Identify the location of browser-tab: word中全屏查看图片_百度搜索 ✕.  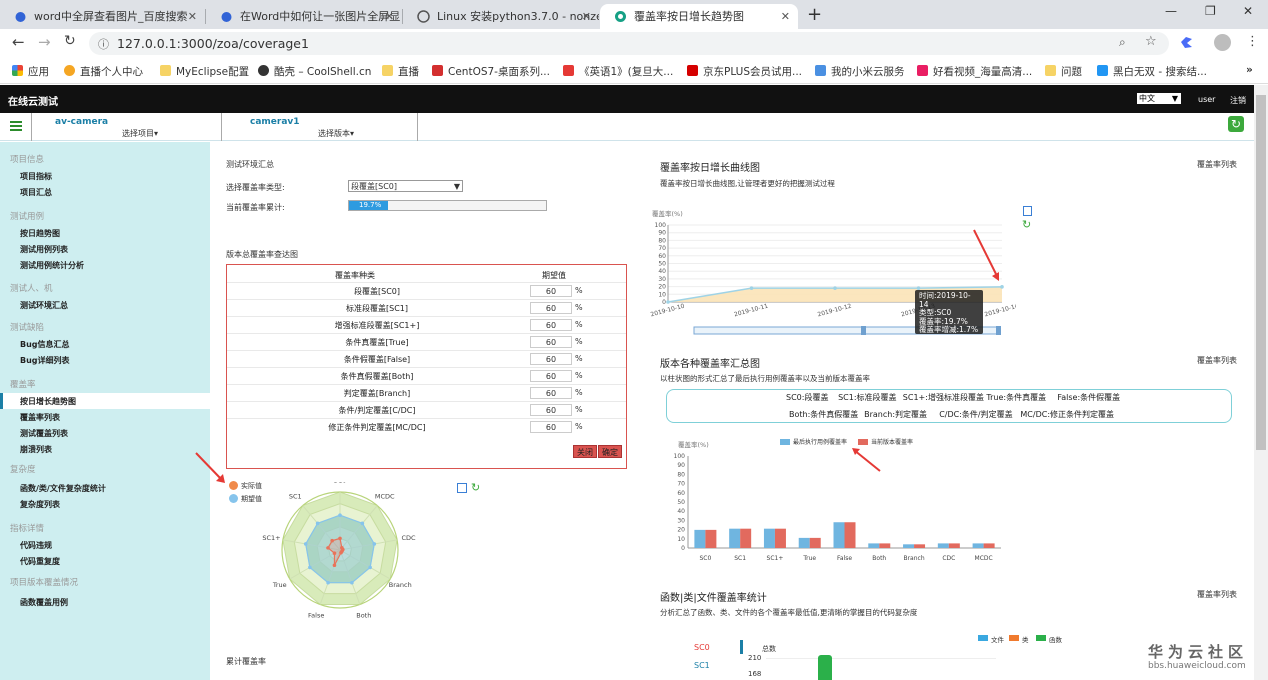
(102, 16).